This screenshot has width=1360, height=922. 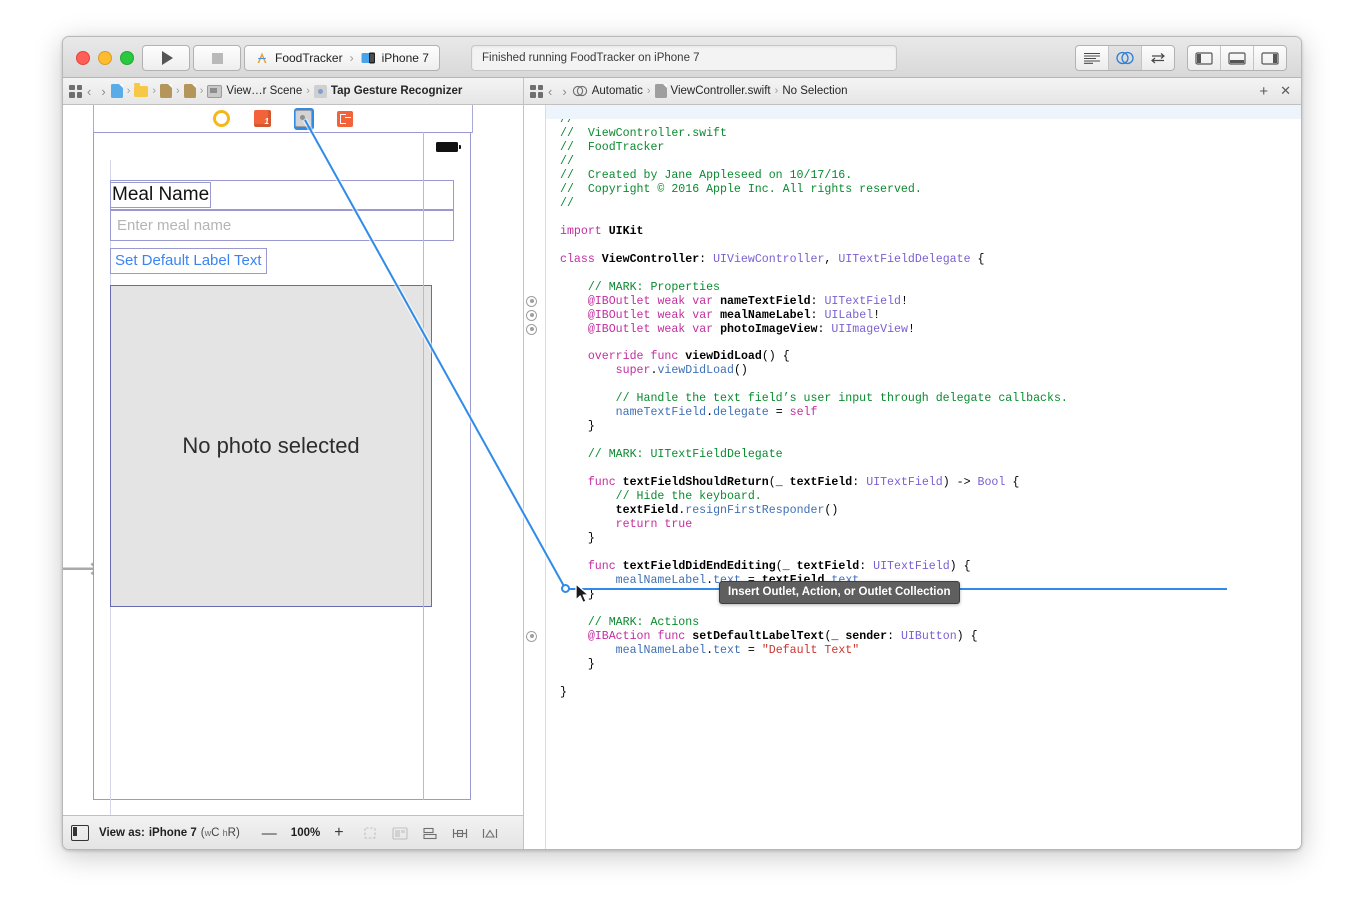 What do you see at coordinates (271, 446) in the screenshot?
I see `photo-image-view: No photo selected` at bounding box center [271, 446].